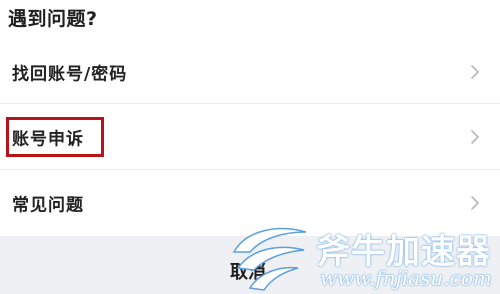 The width and height of the screenshot is (500, 294). Describe the element at coordinates (53, 19) in the screenshot. I see `sheet-title: 遇到问题?` at that location.